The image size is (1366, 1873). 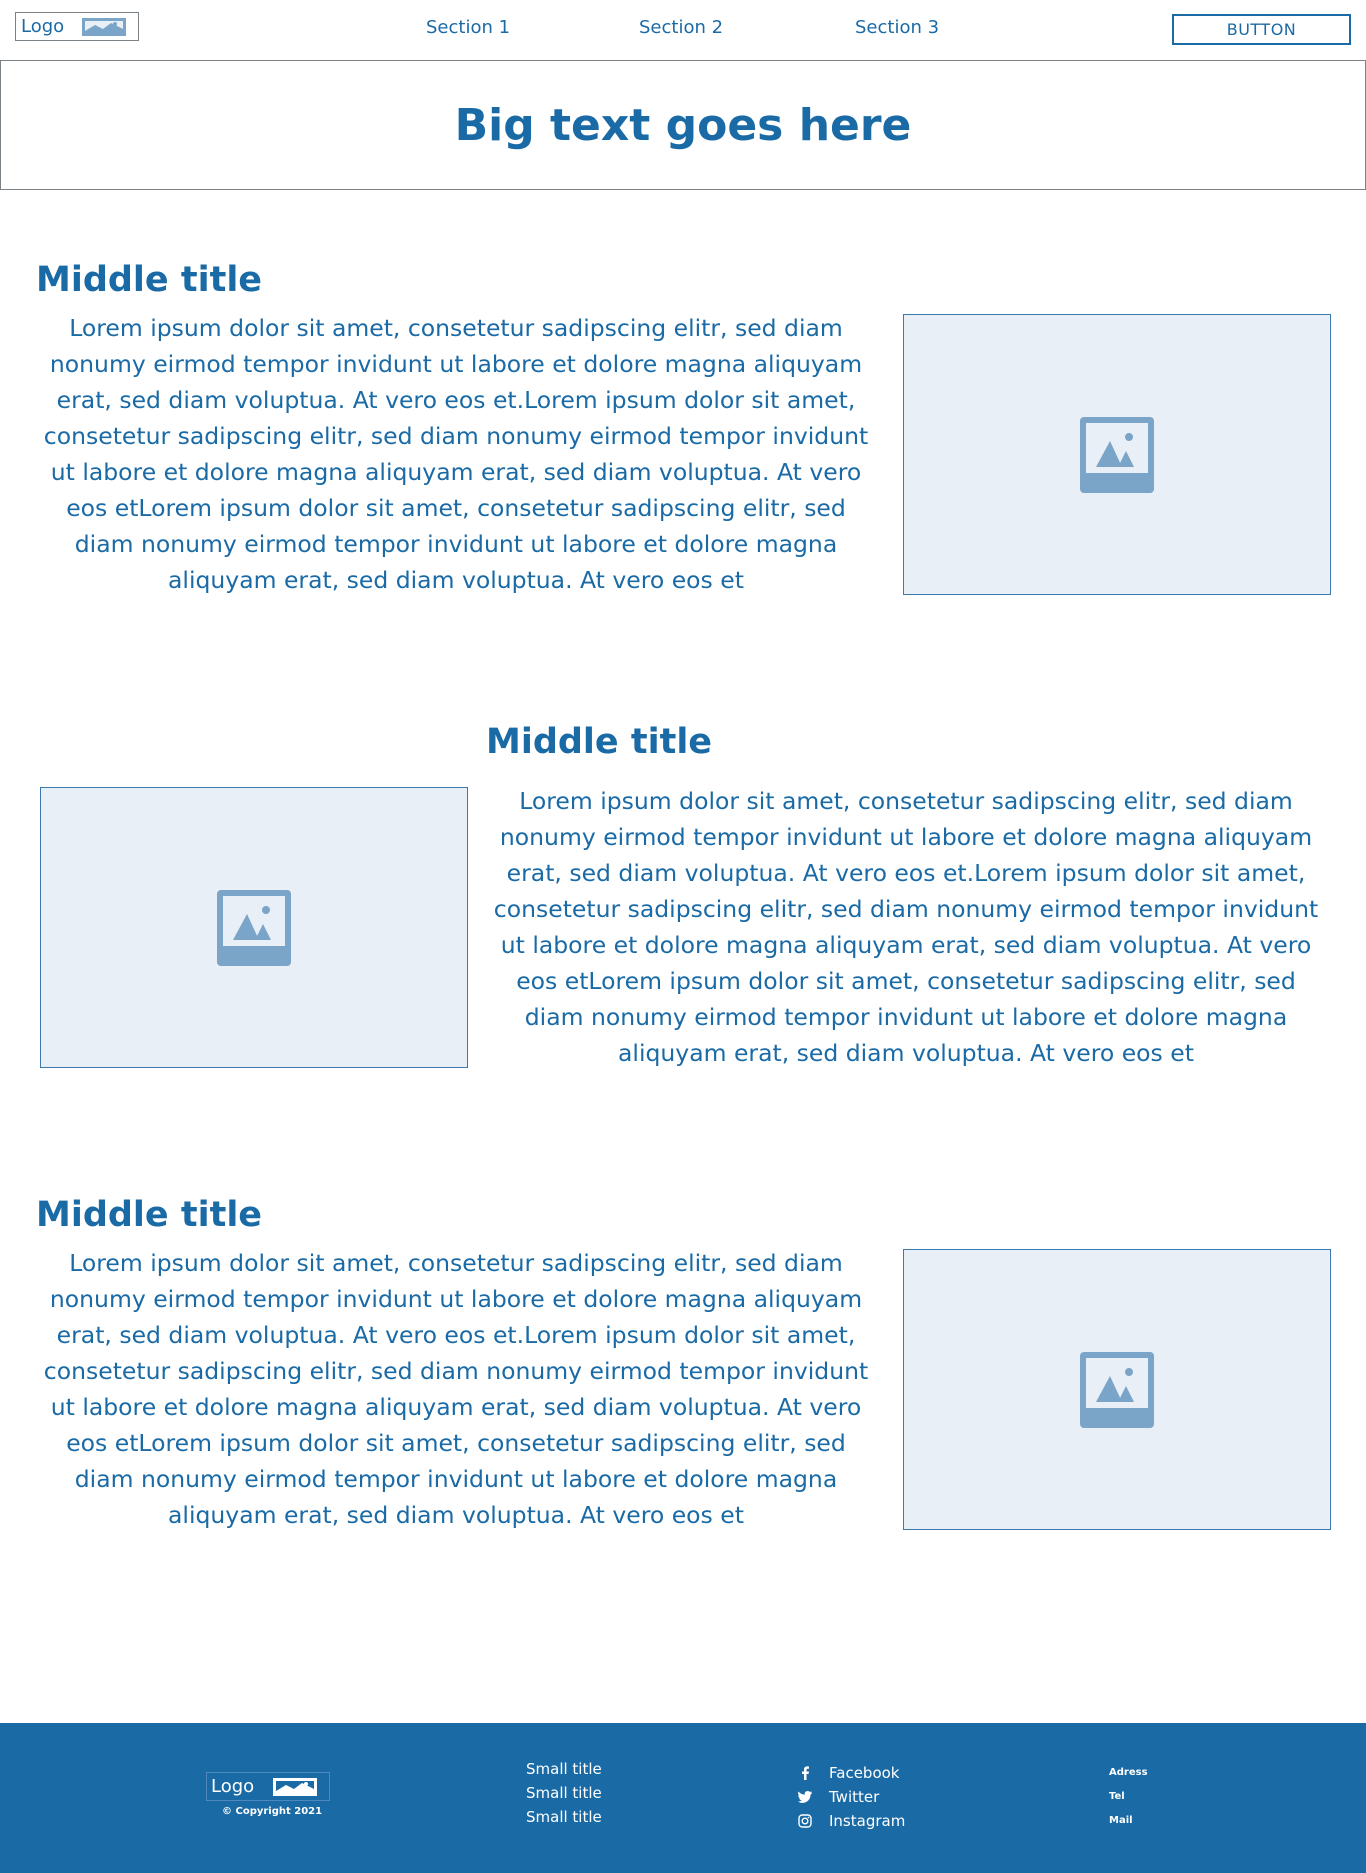 I want to click on footer-social-links: Facebook Twitter Instagram, so click(x=851, y=1797).